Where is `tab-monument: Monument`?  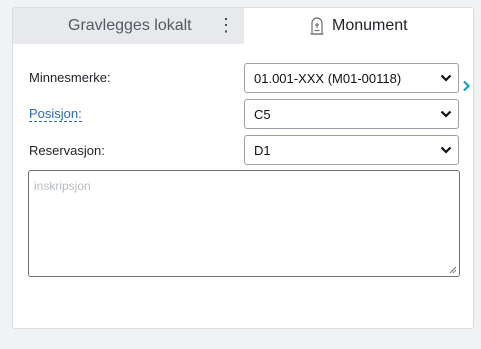 tab-monument: Monument is located at coordinates (358, 26).